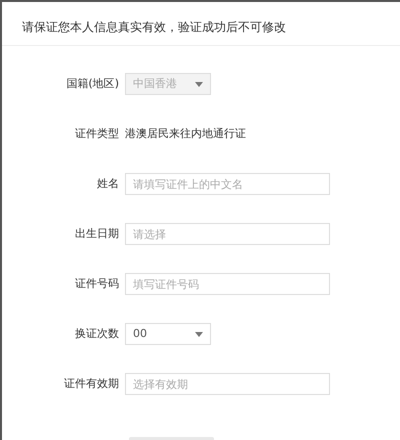  I want to click on notice-text: 请保证您本人信息真实有效，验证成功后不可修改, so click(154, 27).